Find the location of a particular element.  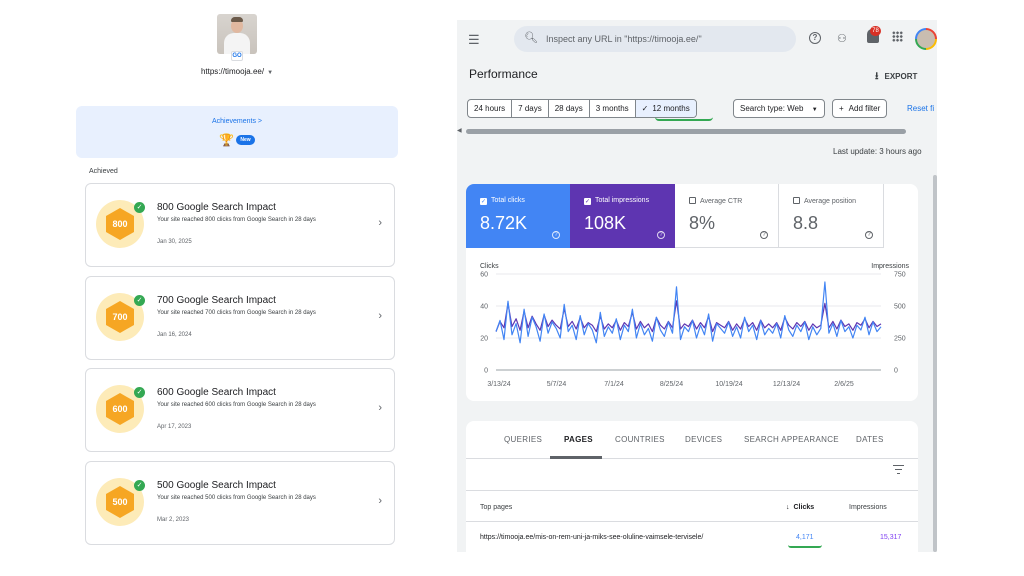

tab-search-appearance: SEARCH APPEARANCE is located at coordinates (791, 439).